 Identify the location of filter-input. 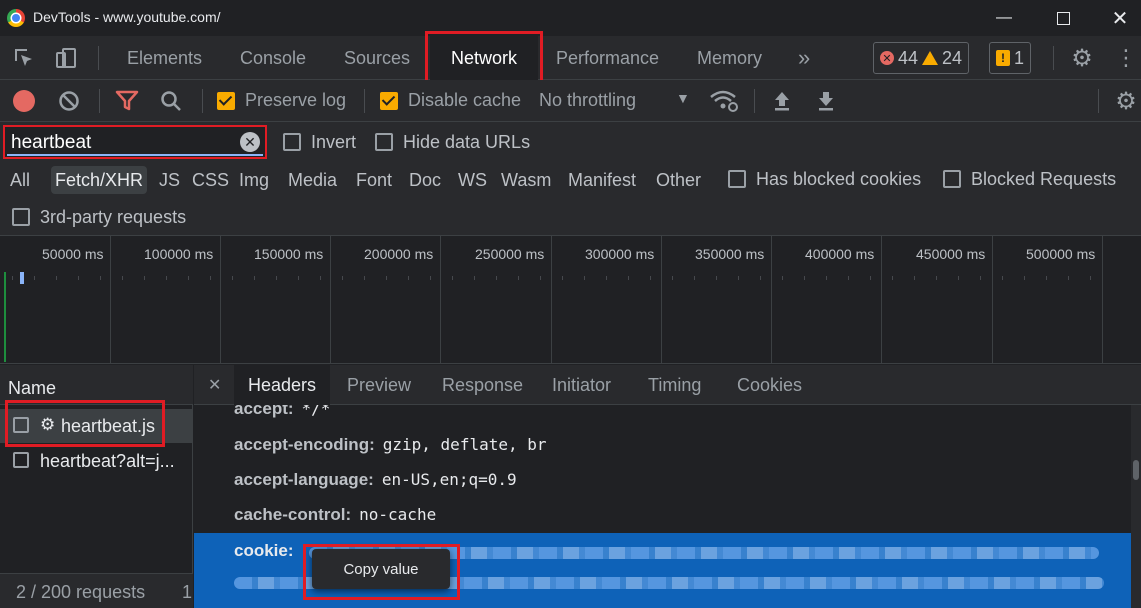
(121, 143).